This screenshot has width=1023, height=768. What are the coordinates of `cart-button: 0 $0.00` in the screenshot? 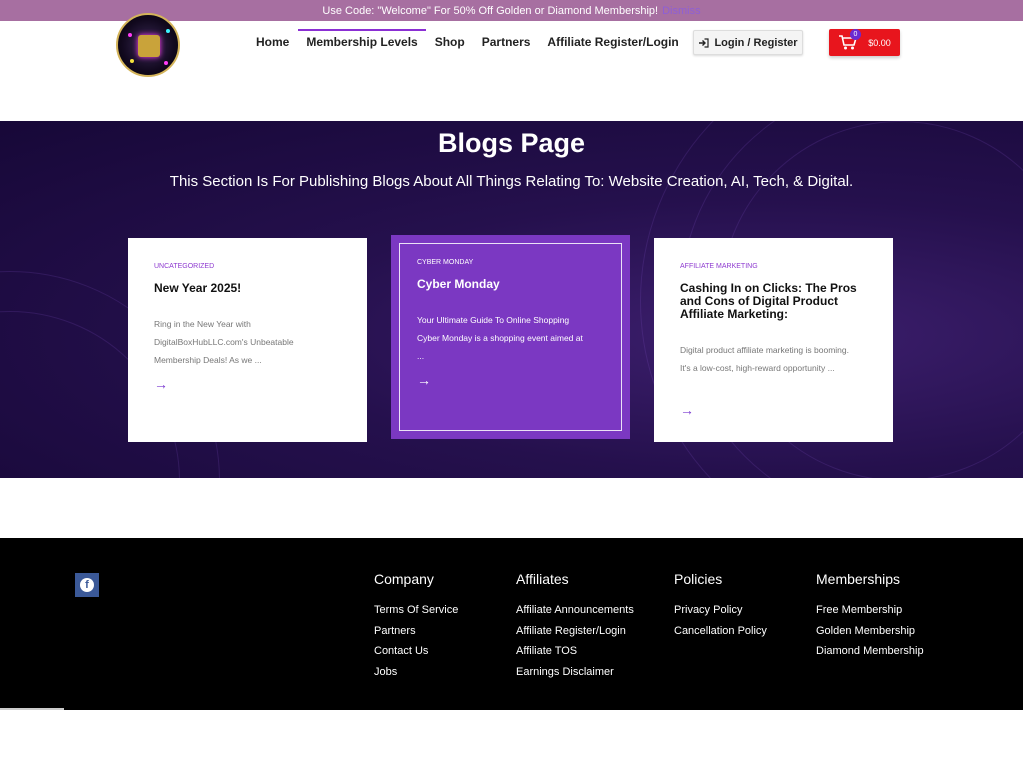 It's located at (864, 42).